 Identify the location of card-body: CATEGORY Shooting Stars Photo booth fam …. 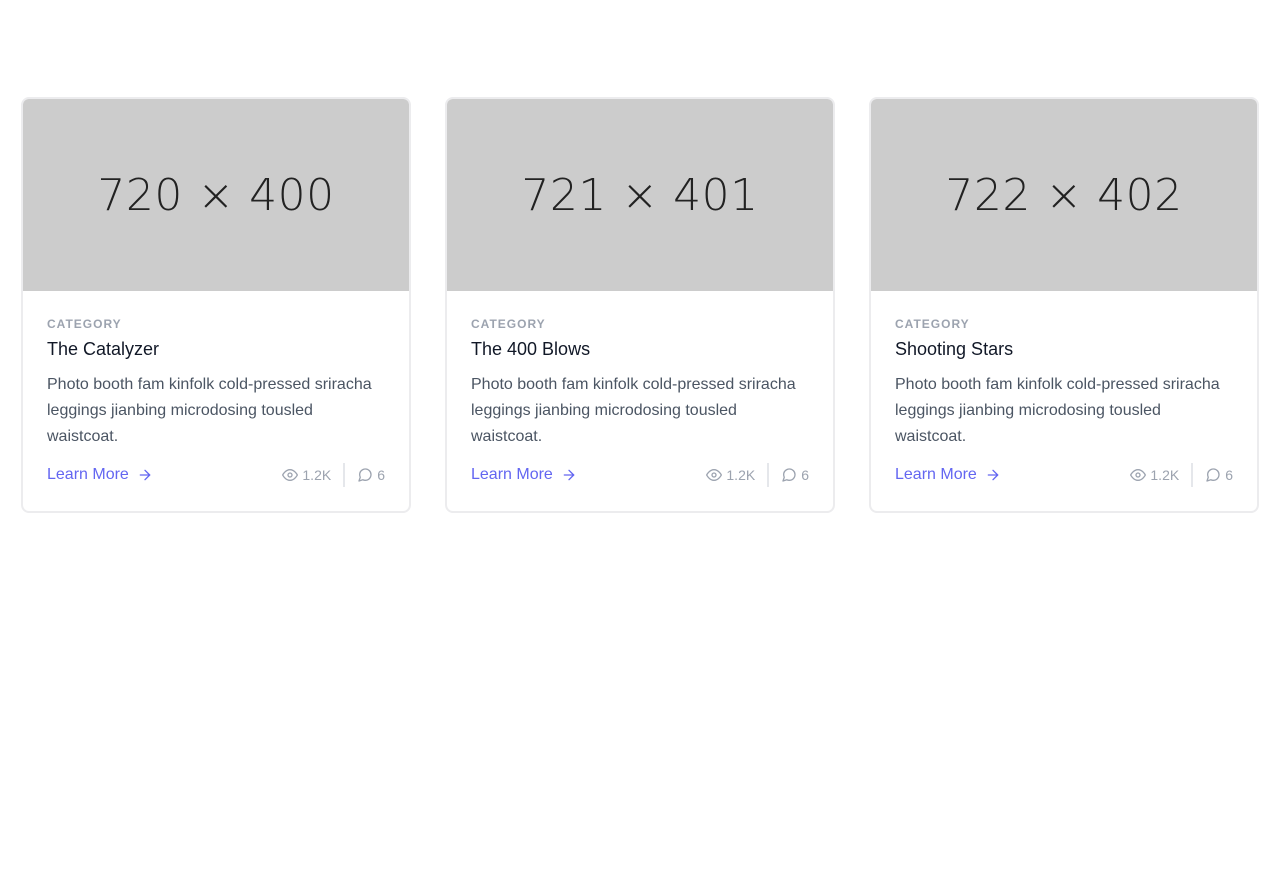
(1064, 389).